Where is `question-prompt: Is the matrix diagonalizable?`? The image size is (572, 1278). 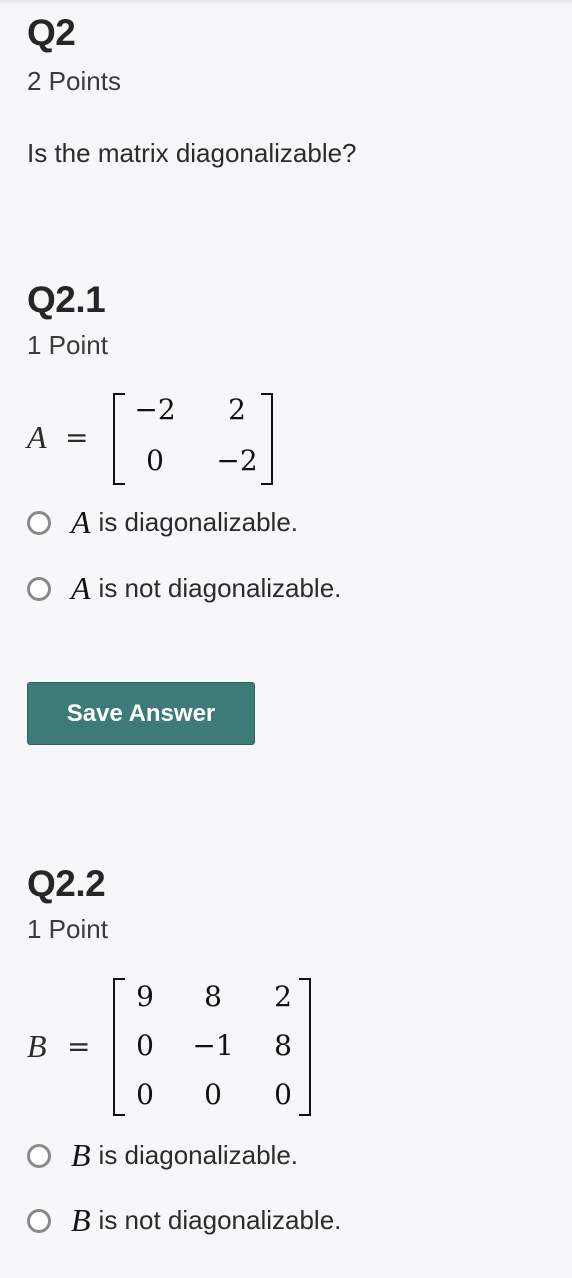
question-prompt: Is the matrix diagonalizable? is located at coordinates (192, 153).